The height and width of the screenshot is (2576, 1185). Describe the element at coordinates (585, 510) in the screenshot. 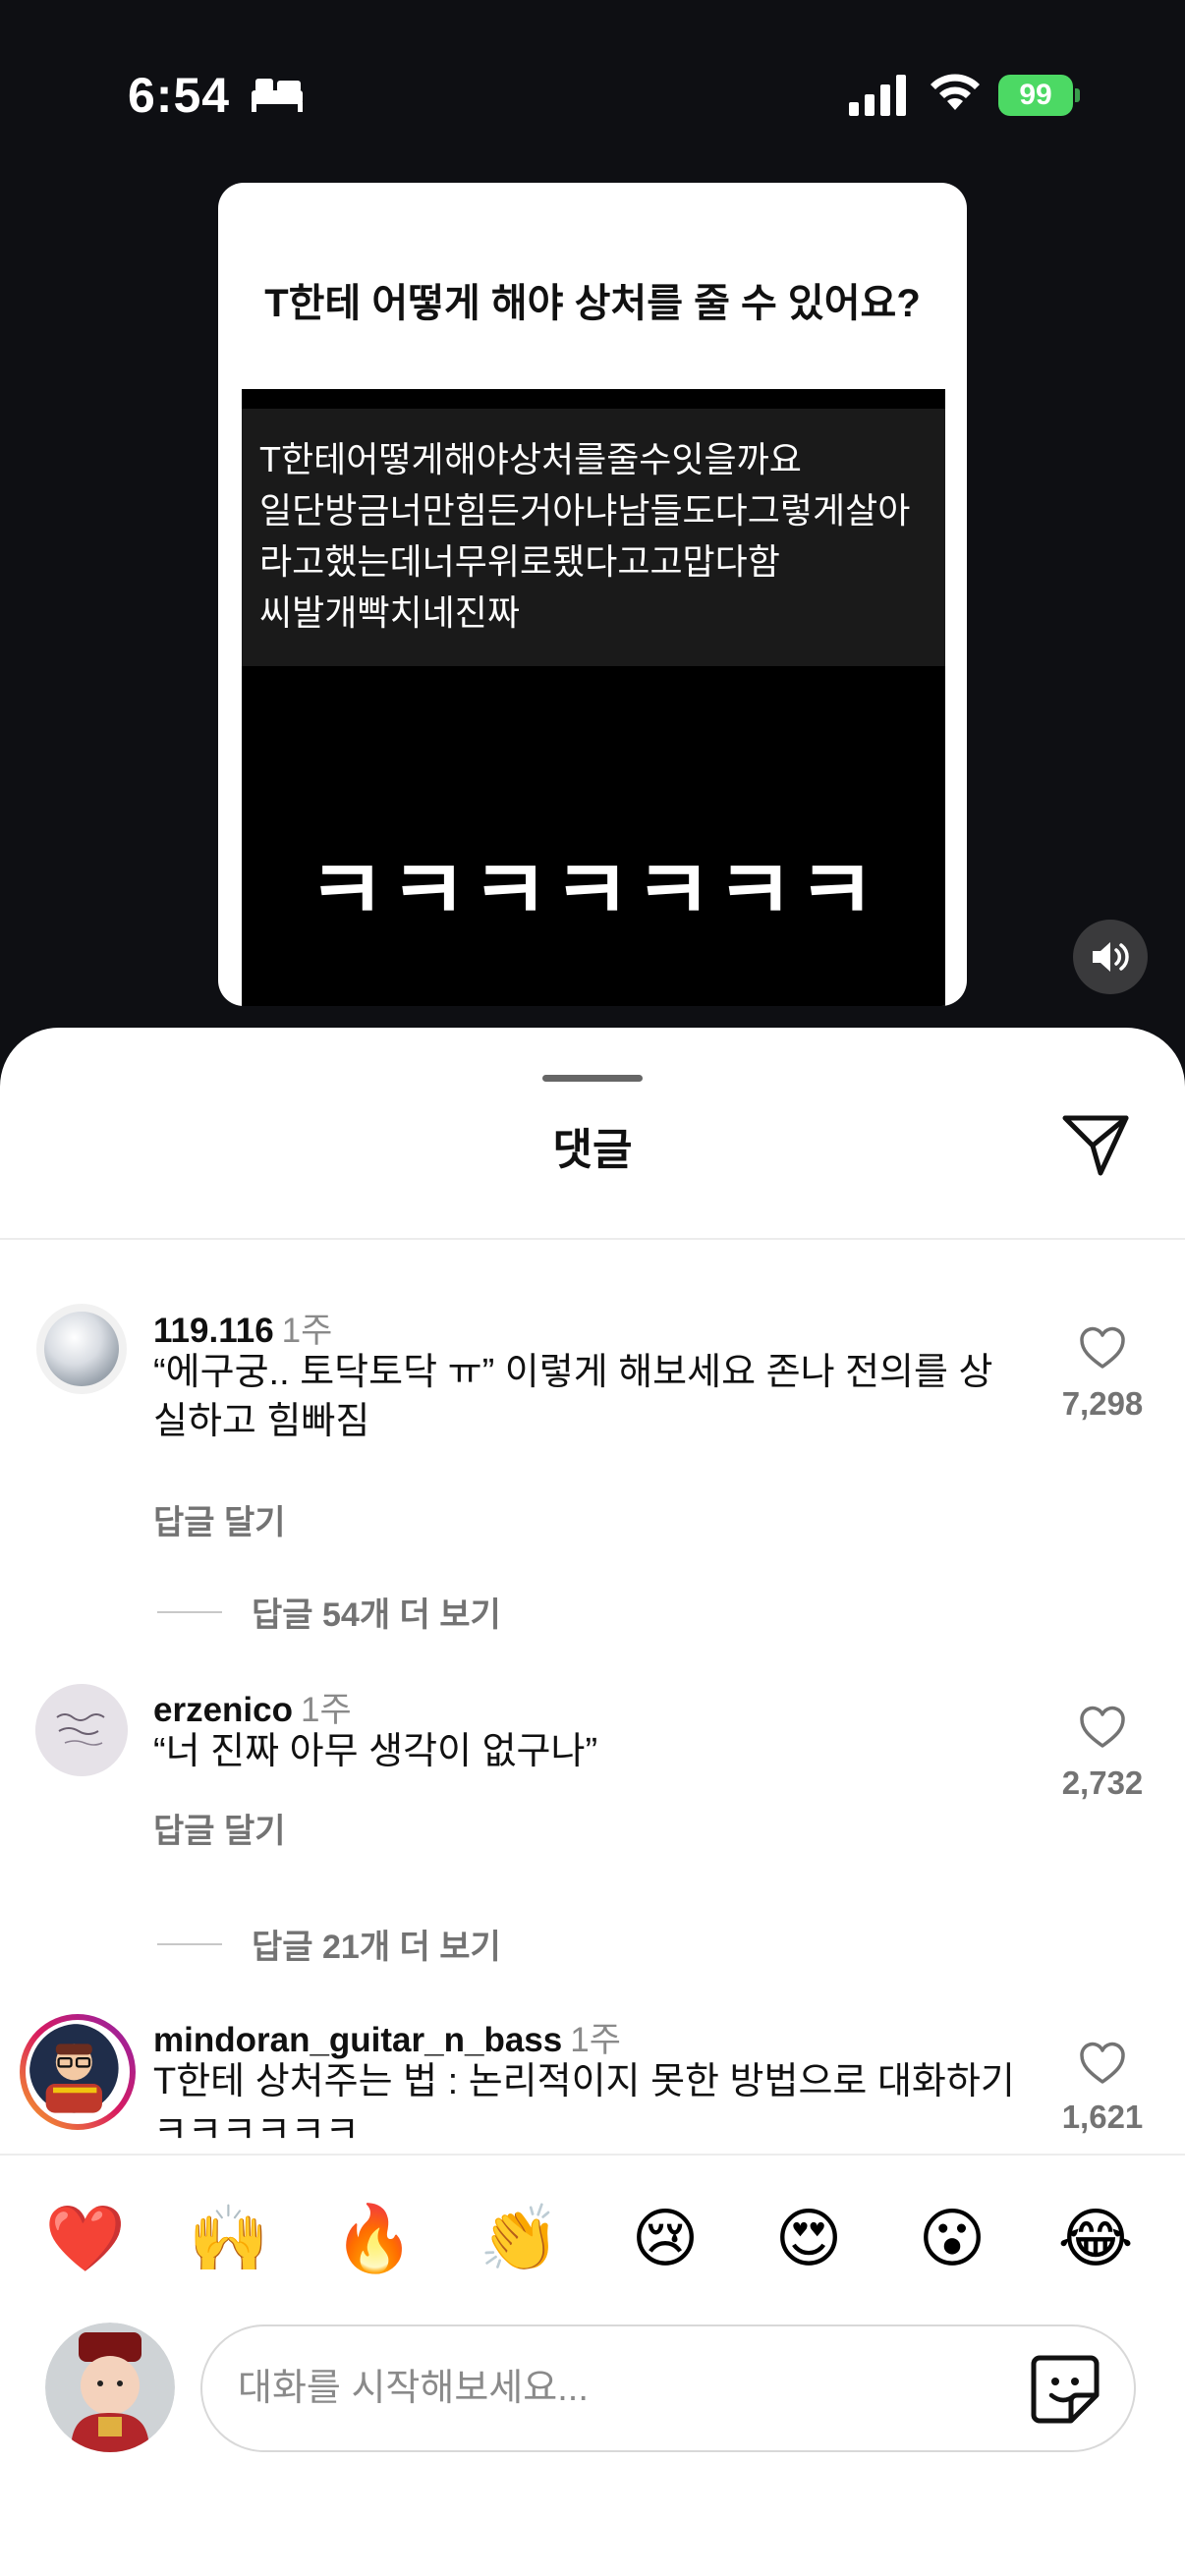

I see `post-text-line: 일단방금너만힘든거아냐남들도다그렇게살아` at that location.